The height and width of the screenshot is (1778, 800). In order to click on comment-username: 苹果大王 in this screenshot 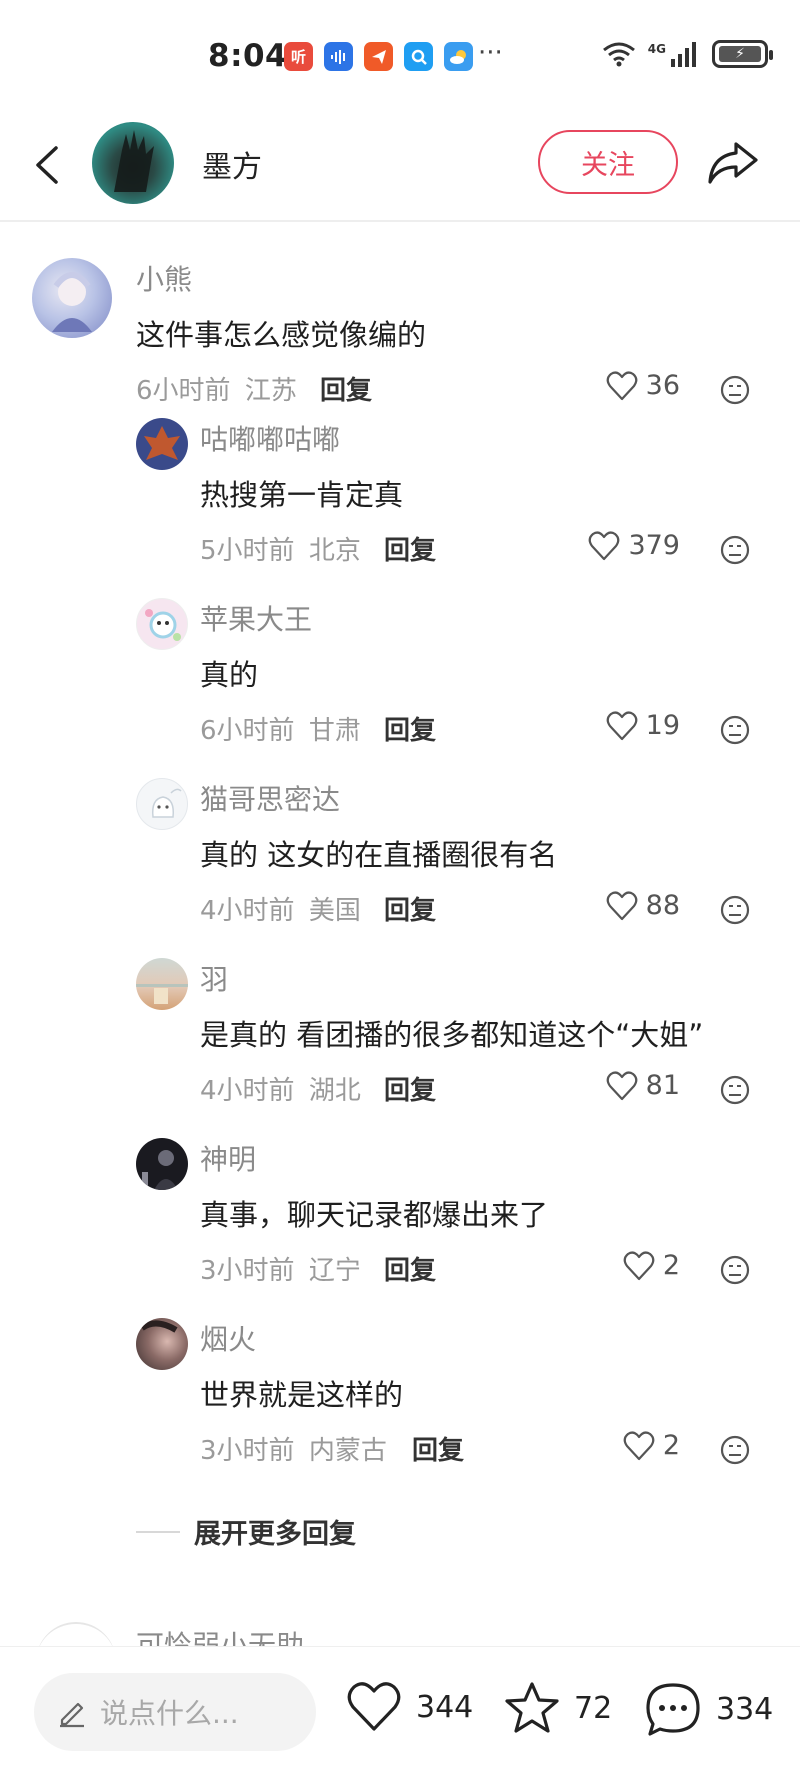, I will do `click(256, 618)`.